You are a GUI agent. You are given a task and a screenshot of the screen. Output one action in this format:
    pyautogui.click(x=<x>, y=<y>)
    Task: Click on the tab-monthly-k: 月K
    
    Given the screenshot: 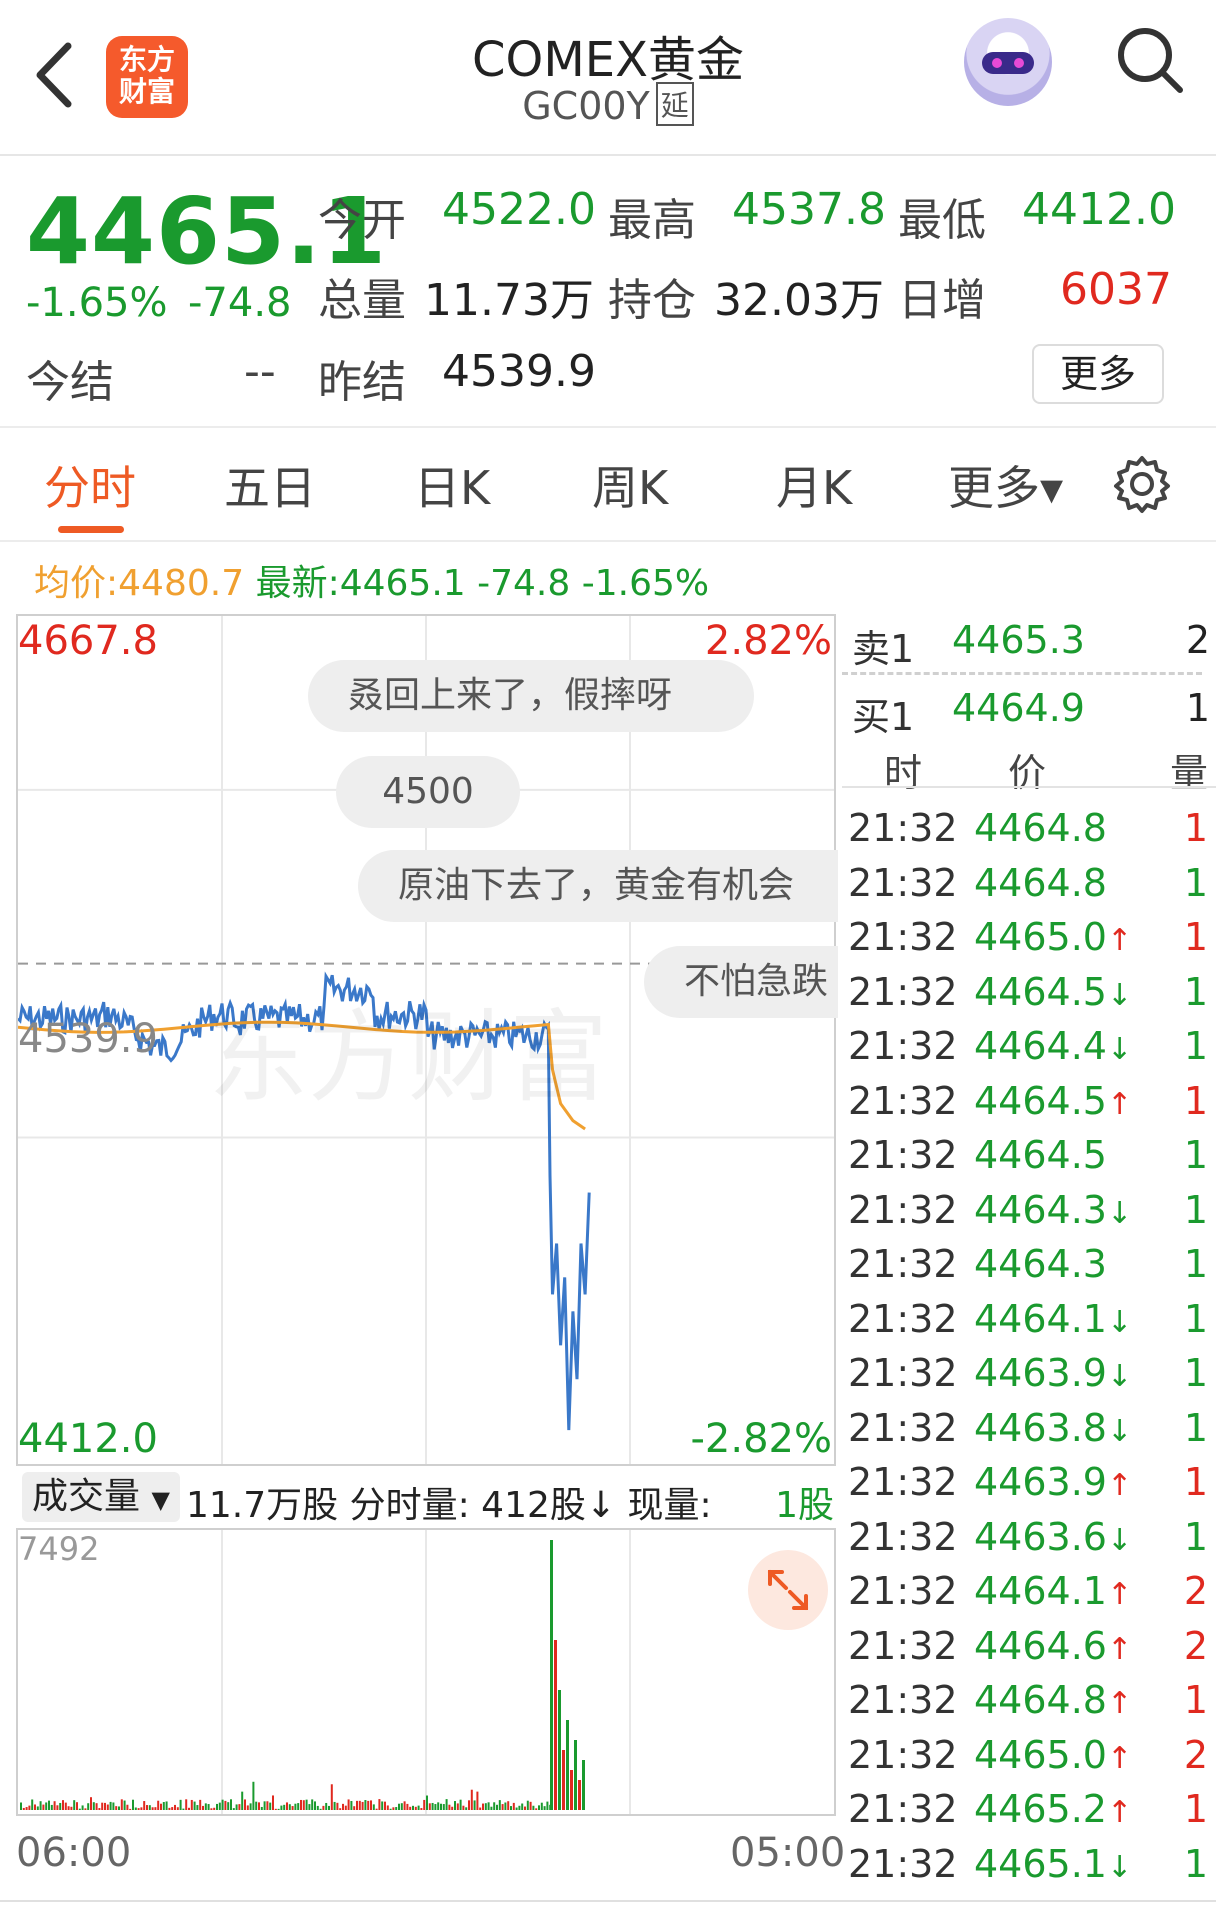 What is the action you would take?
    pyautogui.click(x=814, y=485)
    